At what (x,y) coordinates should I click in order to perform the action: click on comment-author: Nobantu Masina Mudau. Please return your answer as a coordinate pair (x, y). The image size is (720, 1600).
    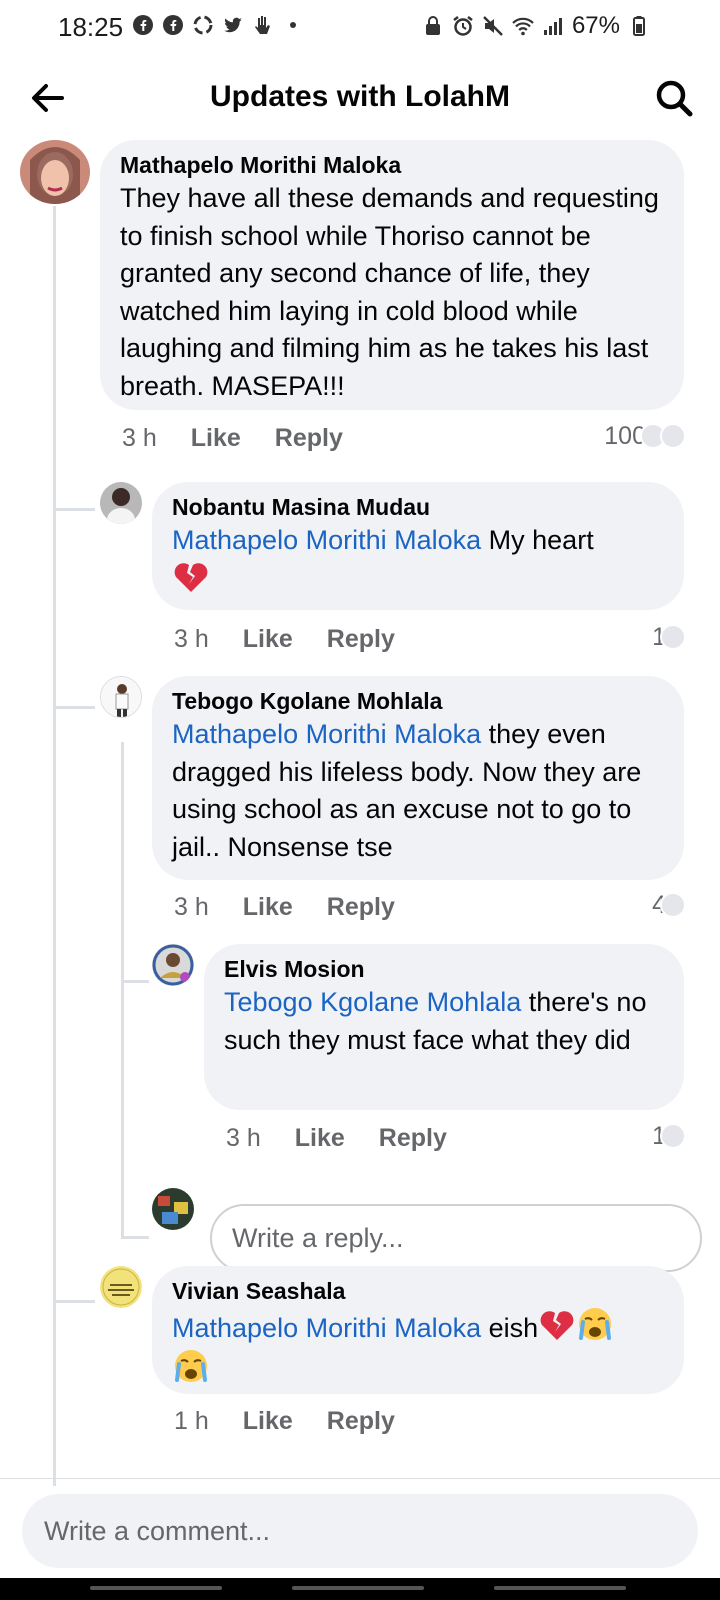
    Looking at the image, I should click on (418, 507).